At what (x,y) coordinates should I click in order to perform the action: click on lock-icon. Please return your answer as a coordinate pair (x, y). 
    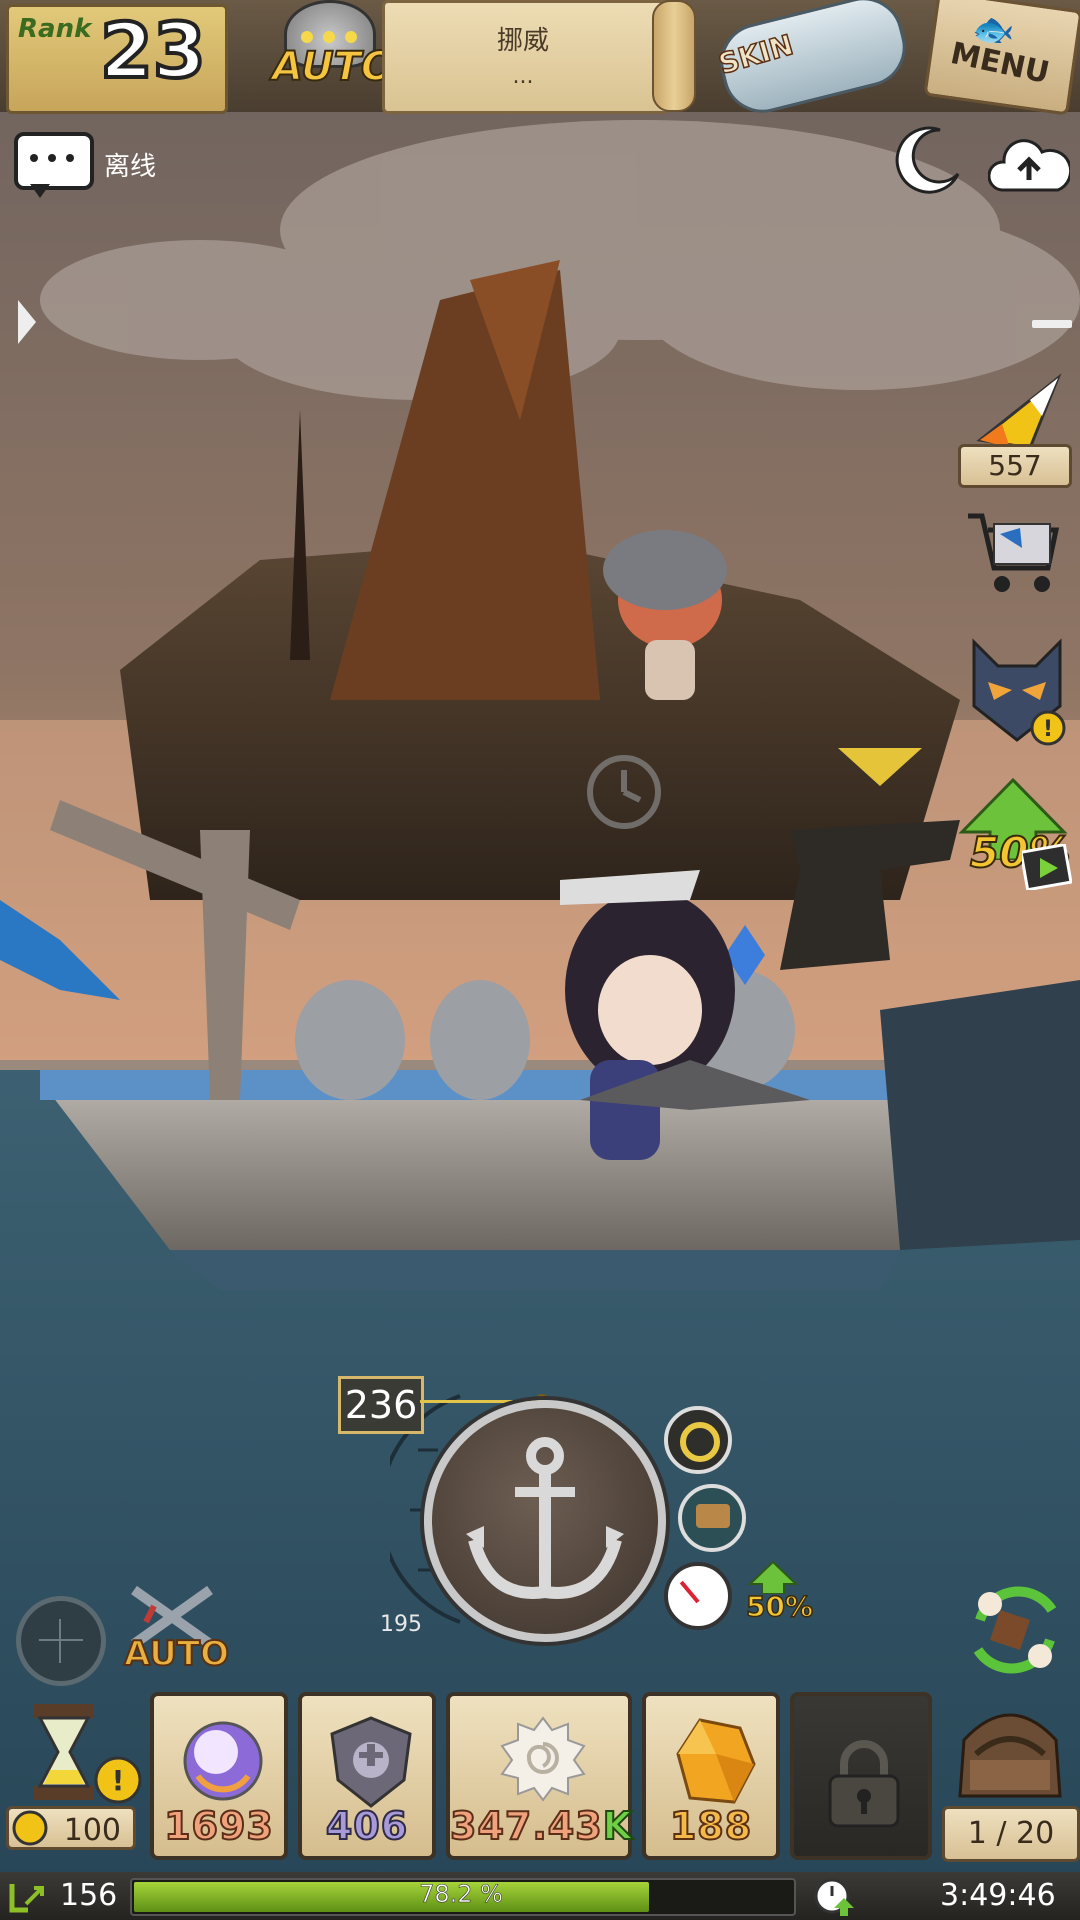
    Looking at the image, I should click on (864, 1784).